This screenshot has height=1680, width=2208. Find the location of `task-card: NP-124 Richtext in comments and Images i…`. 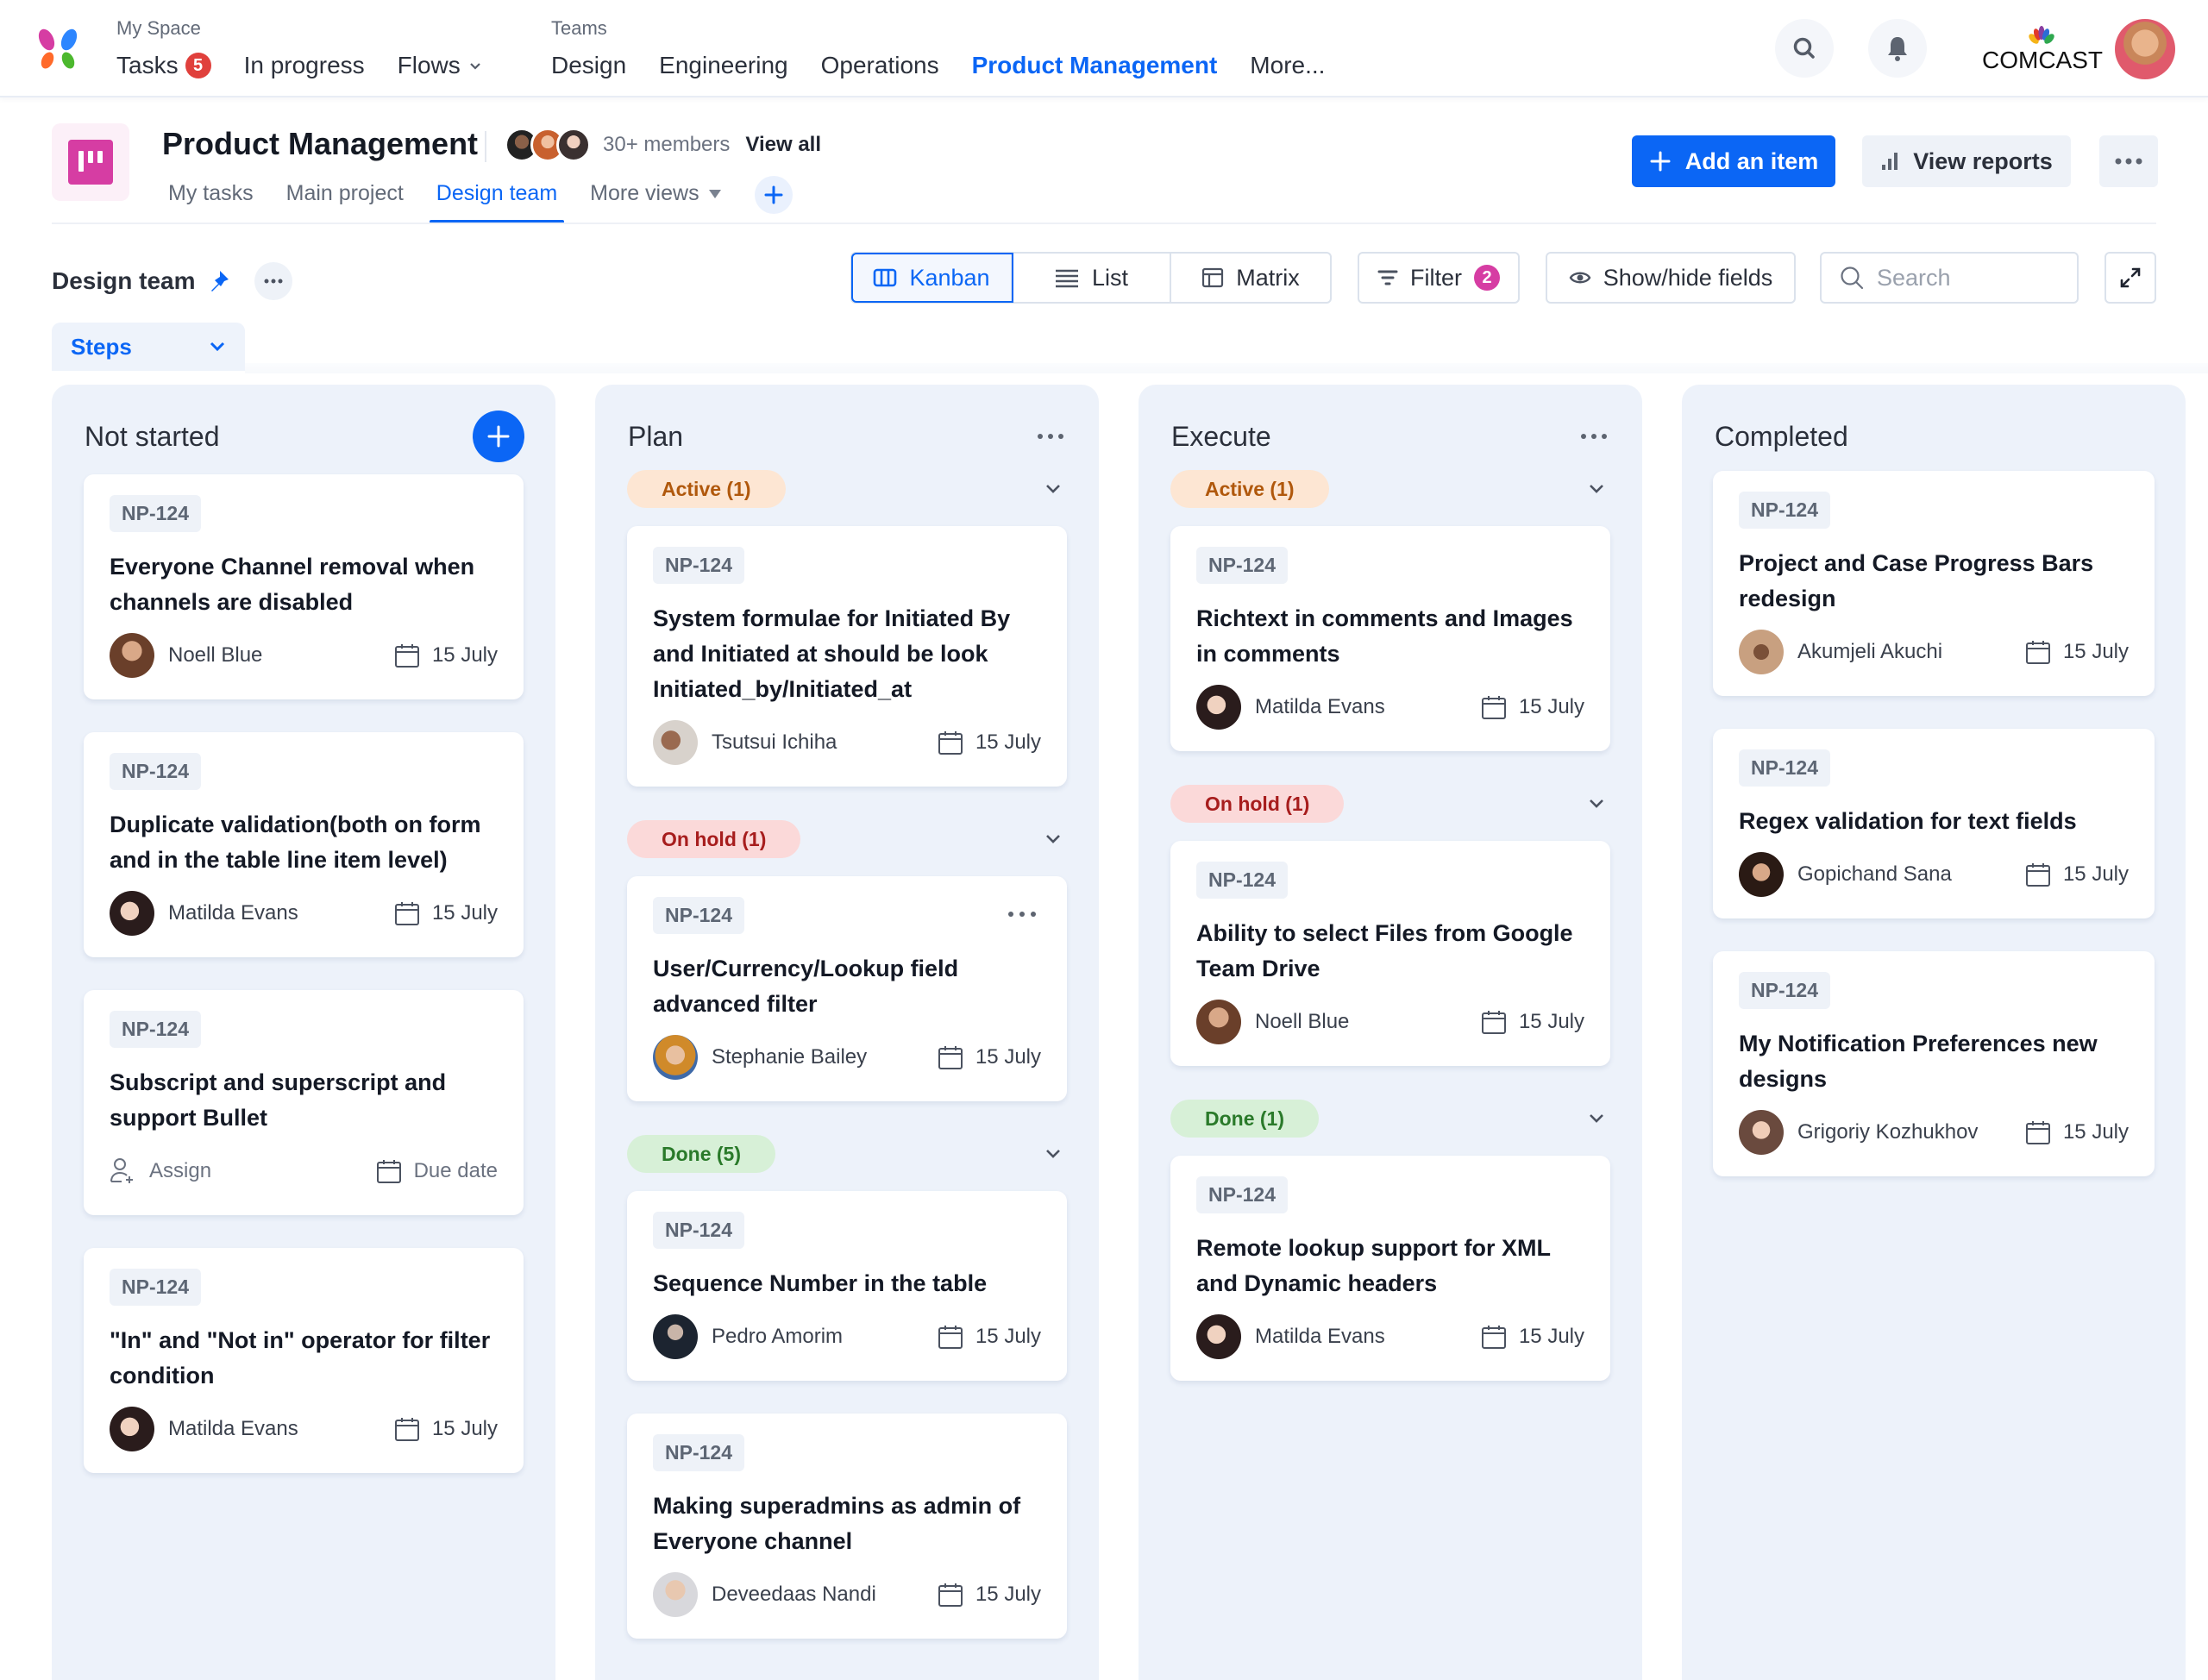

task-card: NP-124 Richtext in comments and Images i… is located at coordinates (1390, 638).